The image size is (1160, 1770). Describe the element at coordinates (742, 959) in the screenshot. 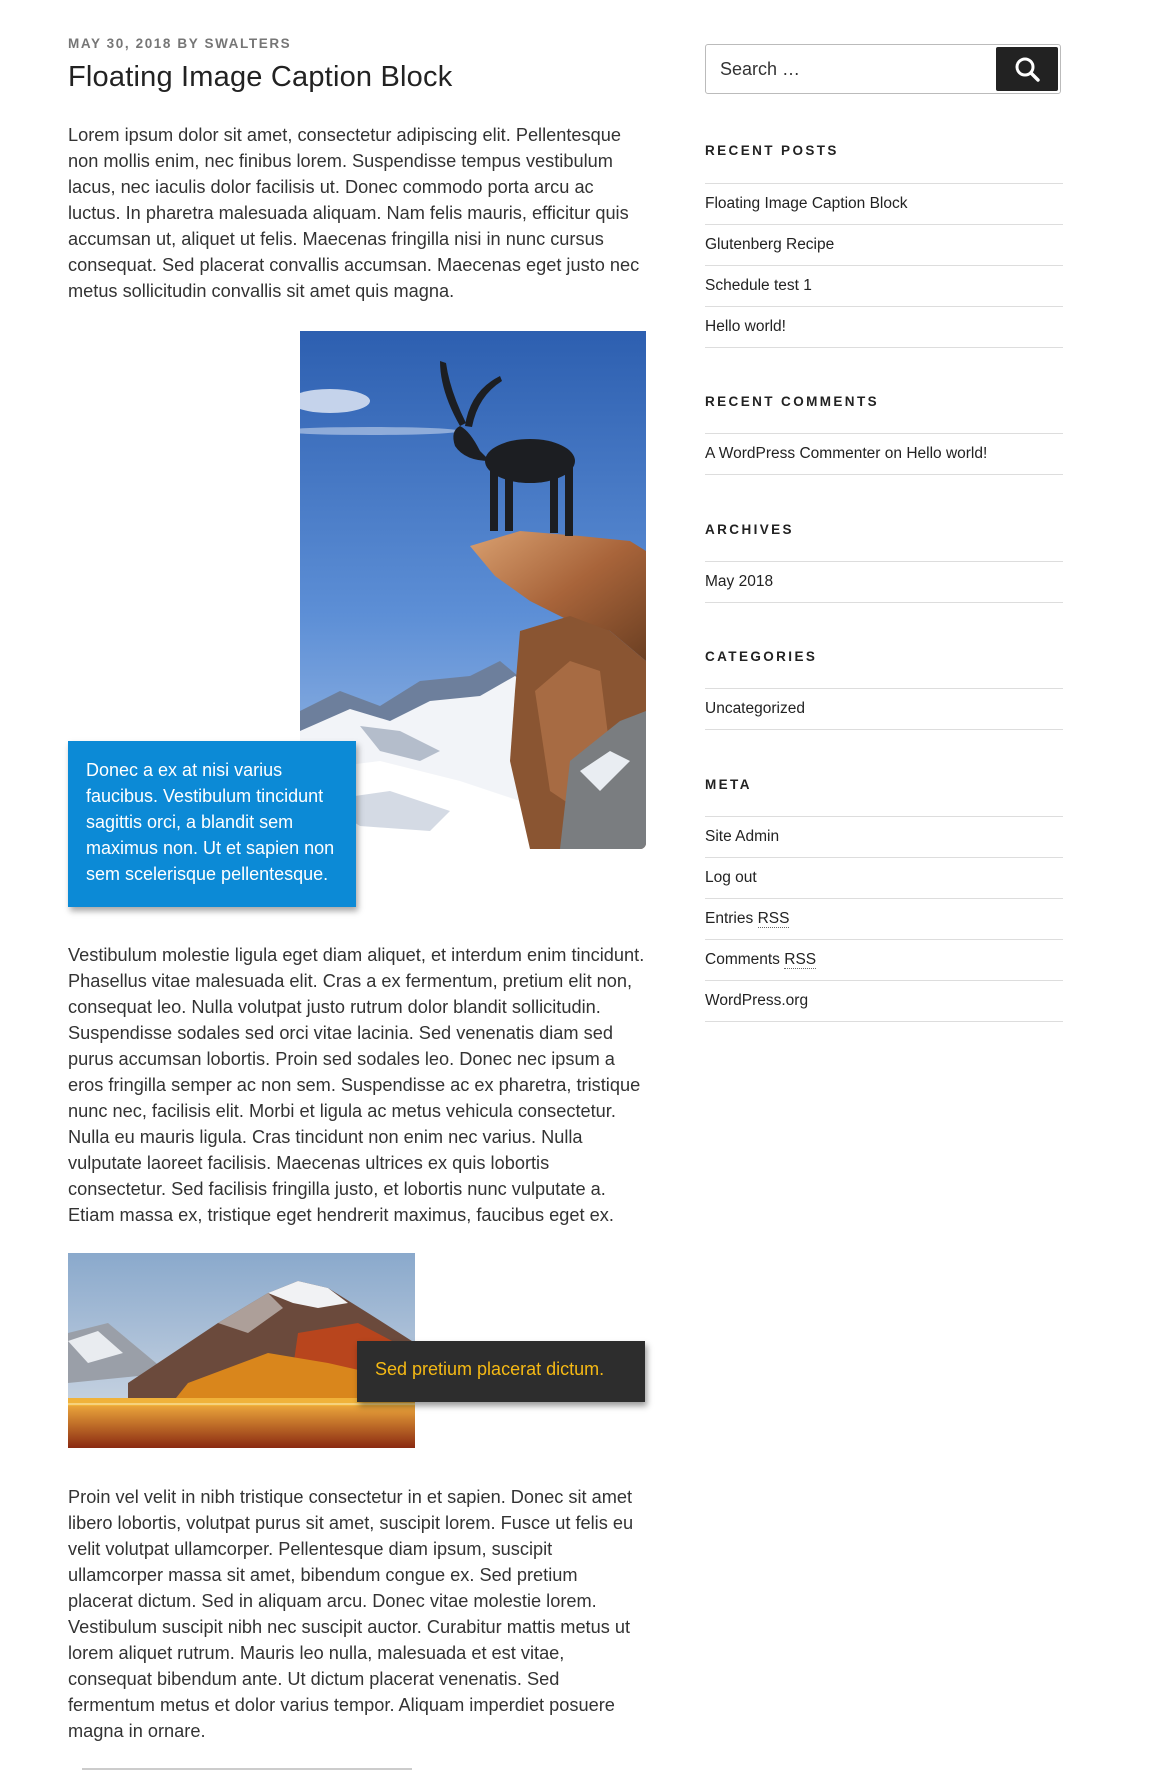

I see `comments-label: Comments` at that location.